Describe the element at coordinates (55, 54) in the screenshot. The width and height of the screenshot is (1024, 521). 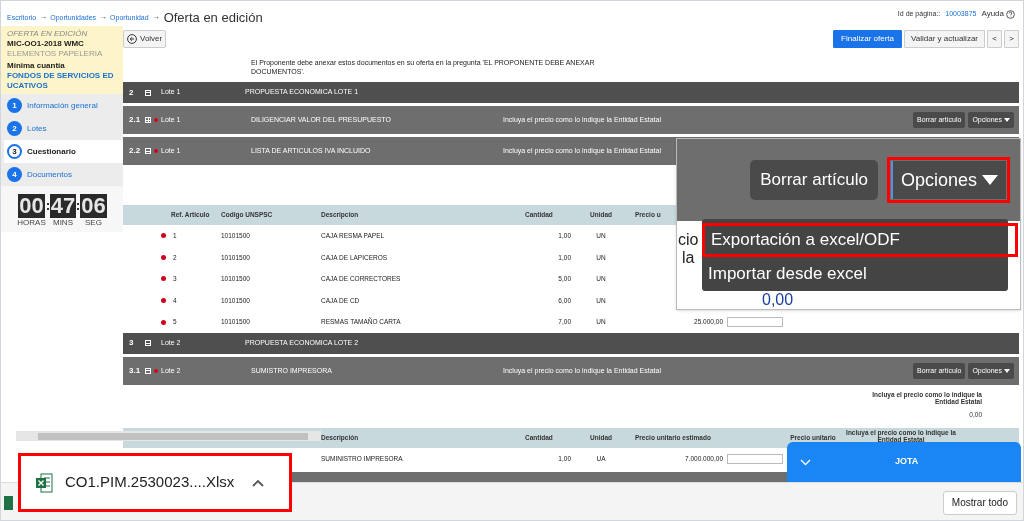
I see `offer-name: ELEMENTOS PAPELERIA` at that location.